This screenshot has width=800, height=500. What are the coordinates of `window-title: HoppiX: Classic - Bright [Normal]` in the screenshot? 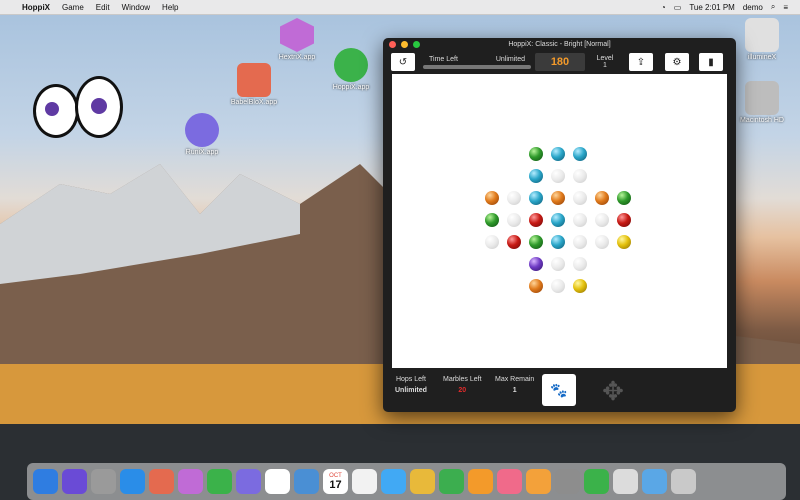 It's located at (559, 44).